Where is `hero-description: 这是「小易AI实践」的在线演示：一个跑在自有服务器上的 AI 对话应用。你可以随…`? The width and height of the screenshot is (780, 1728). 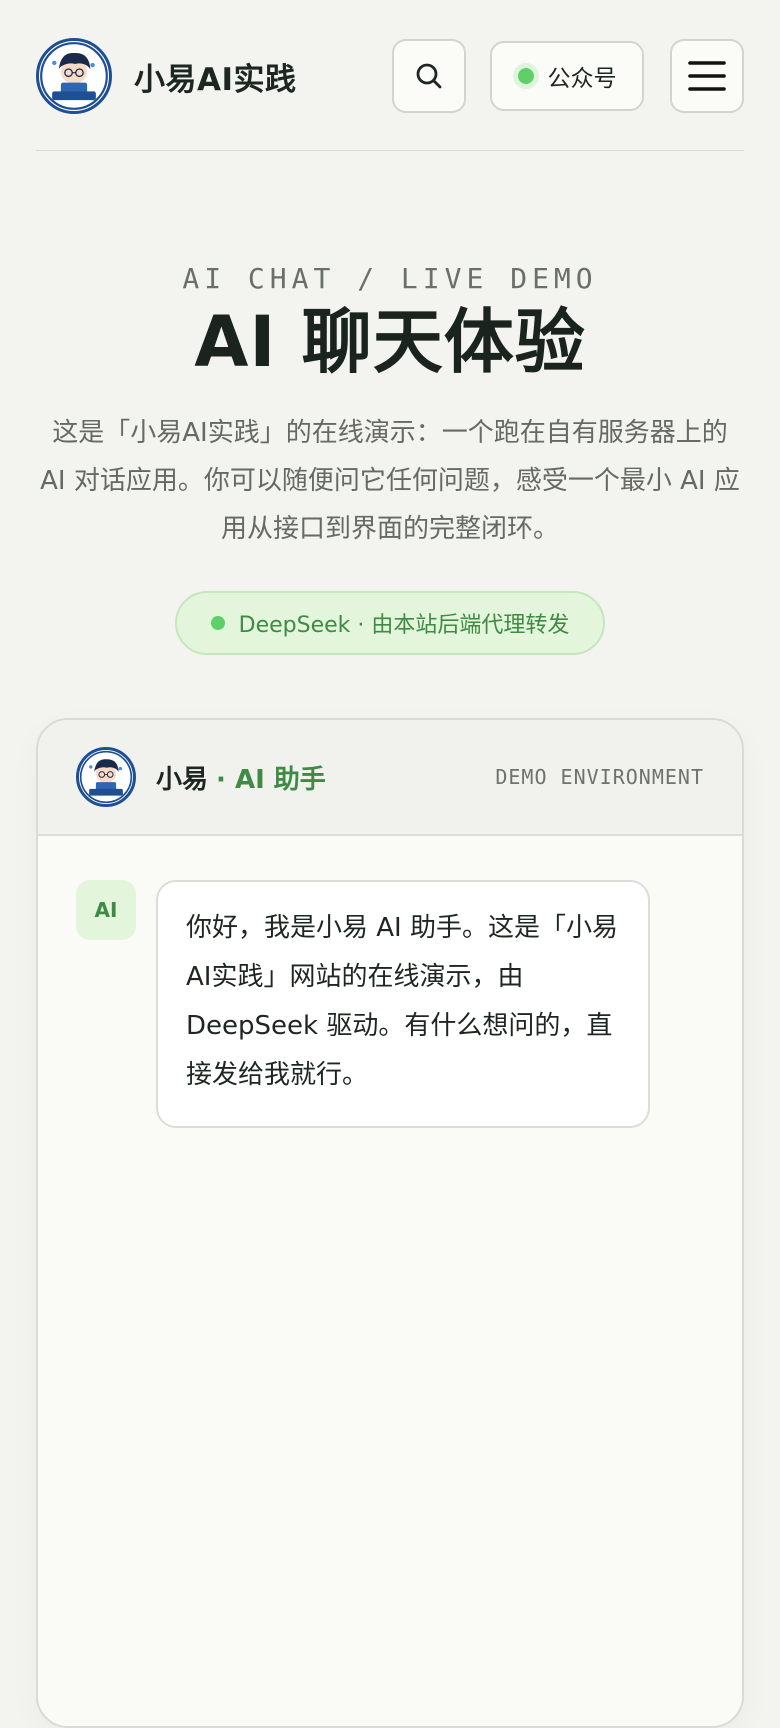 hero-description: 这是「小易AI实践」的在线演示：一个跑在自有服务器上的 AI 对话应用。你可以随… is located at coordinates (390, 481).